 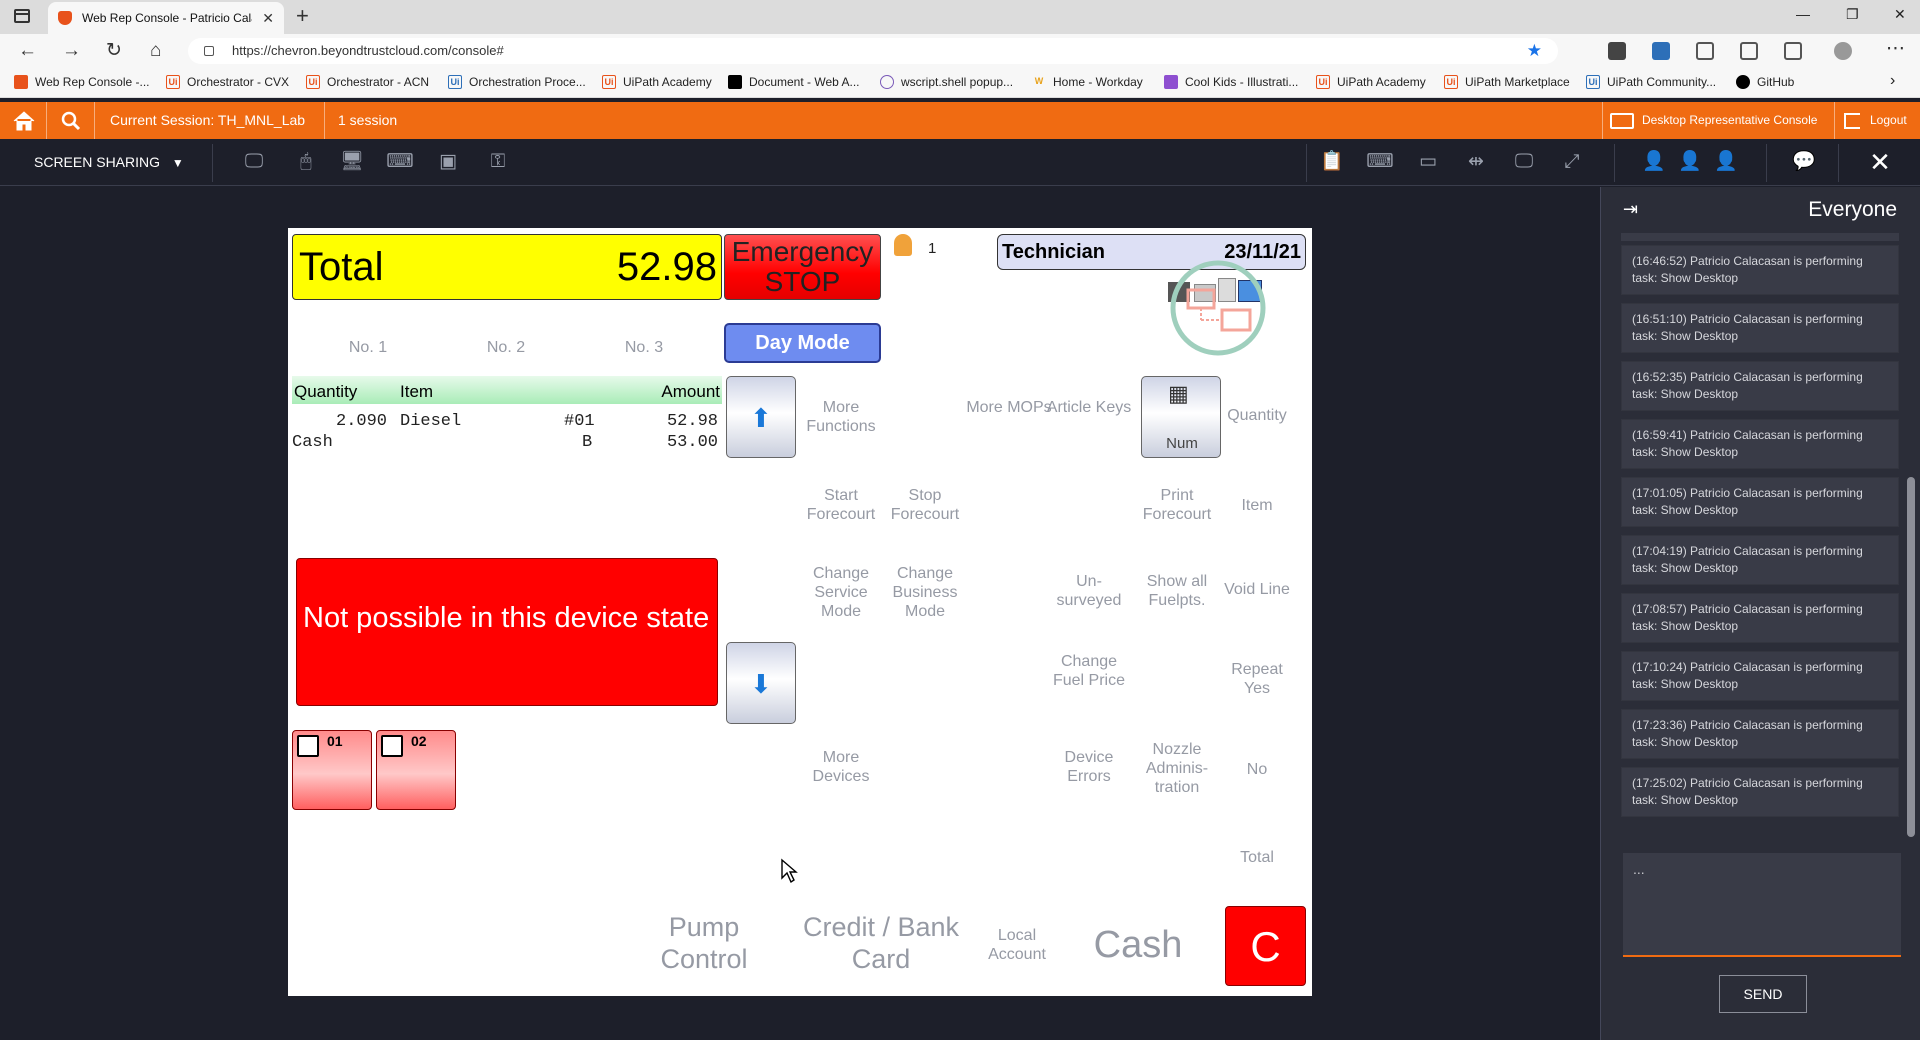 What do you see at coordinates (22, 16) in the screenshot?
I see `window-menu-icon` at bounding box center [22, 16].